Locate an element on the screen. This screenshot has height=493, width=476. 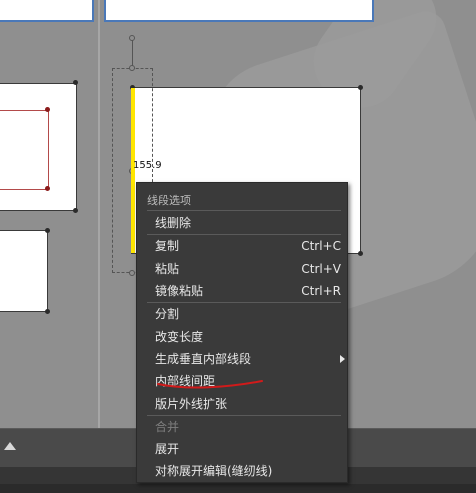
menu-item-copy: 复制 Ctrl+C is located at coordinates (248, 246).